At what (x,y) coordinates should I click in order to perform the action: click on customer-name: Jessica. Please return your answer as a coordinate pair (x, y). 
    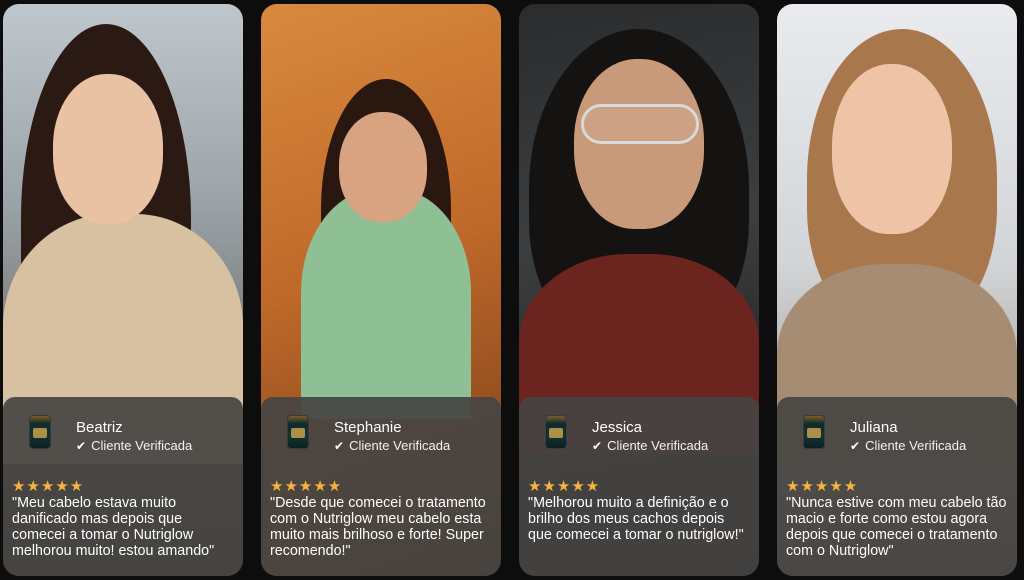
    Looking at the image, I should click on (617, 427).